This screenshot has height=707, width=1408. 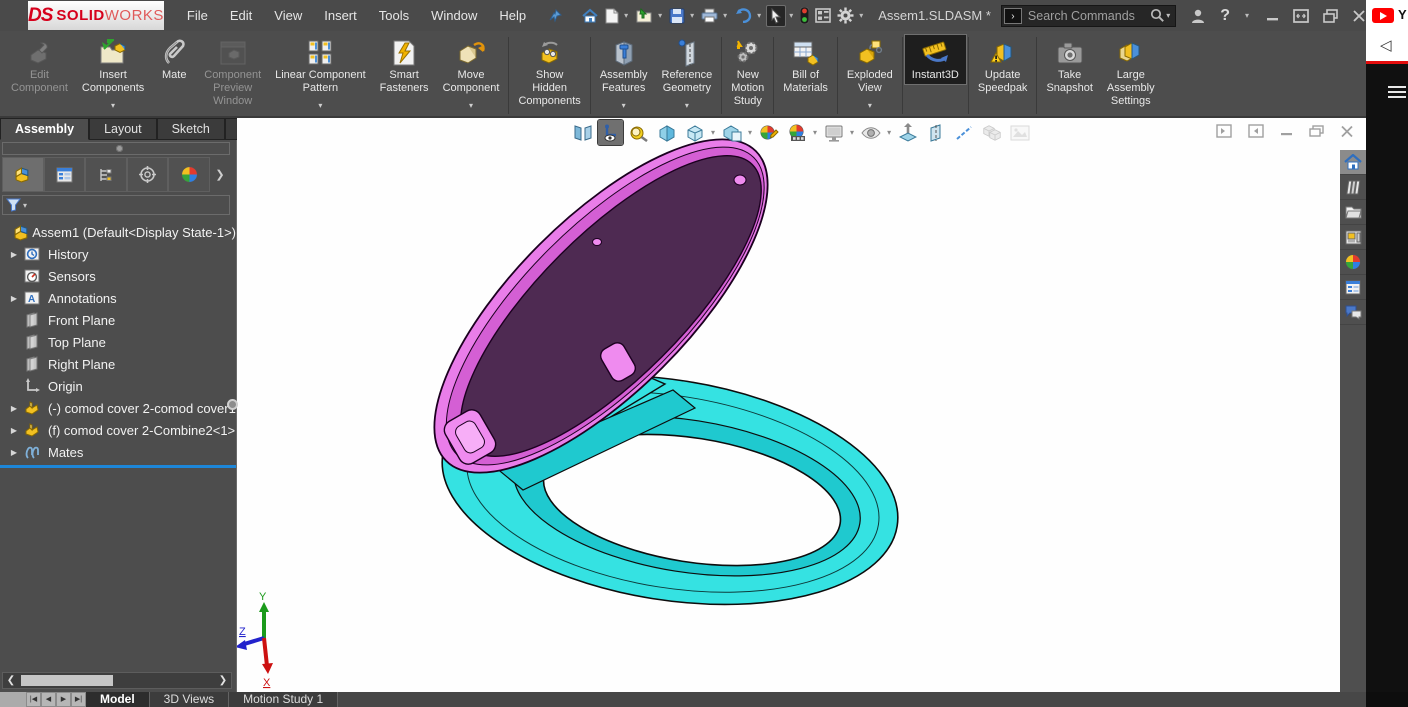 I want to click on rollback-bar, so click(x=118, y=466).